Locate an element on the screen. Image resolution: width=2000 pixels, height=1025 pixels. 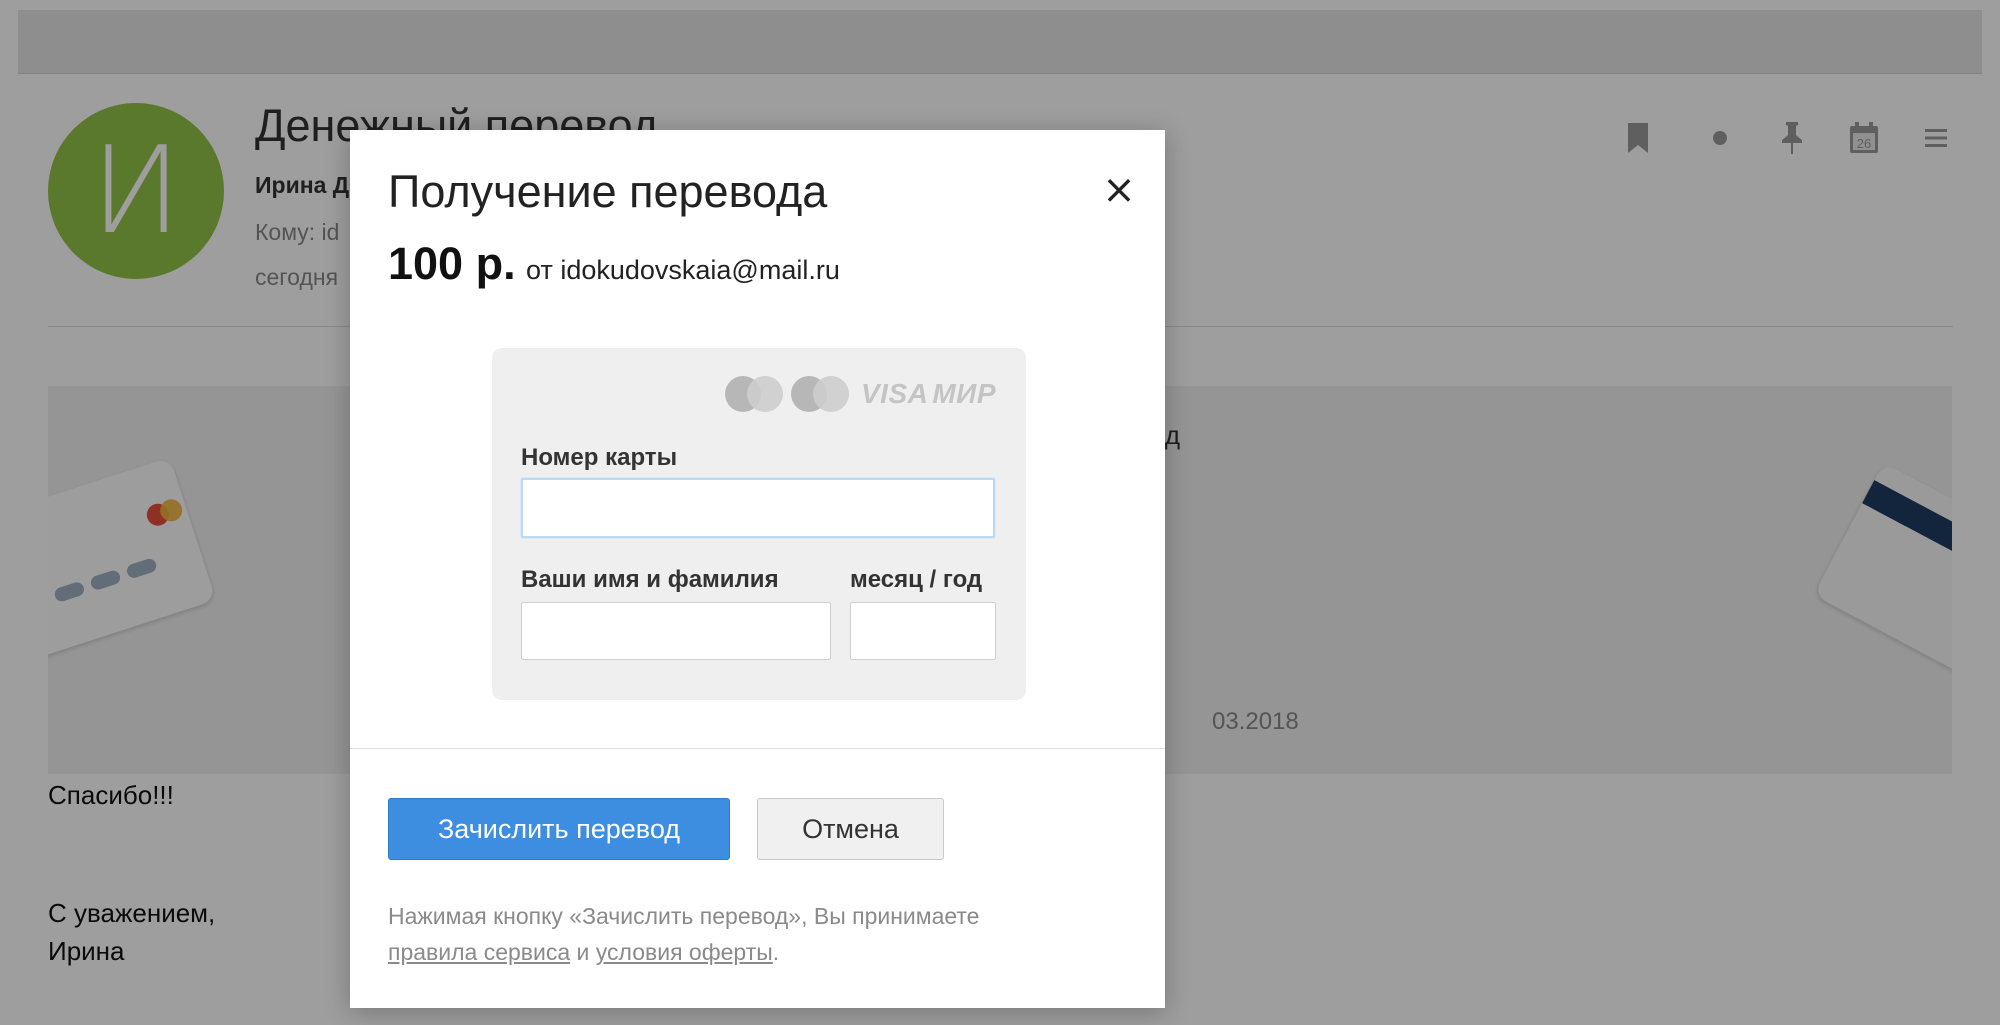
mir-logo: МИР is located at coordinates (964, 393).